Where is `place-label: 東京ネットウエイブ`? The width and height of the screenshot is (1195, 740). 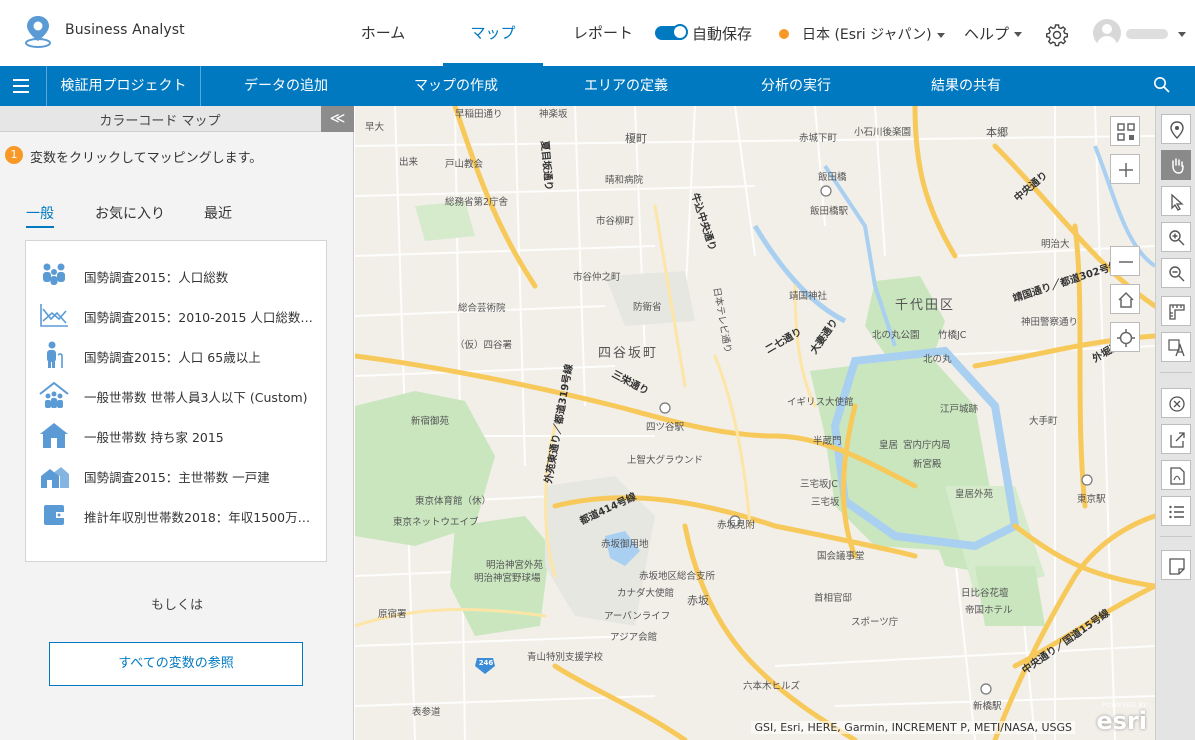 place-label: 東京ネットウエイブ is located at coordinates (436, 522).